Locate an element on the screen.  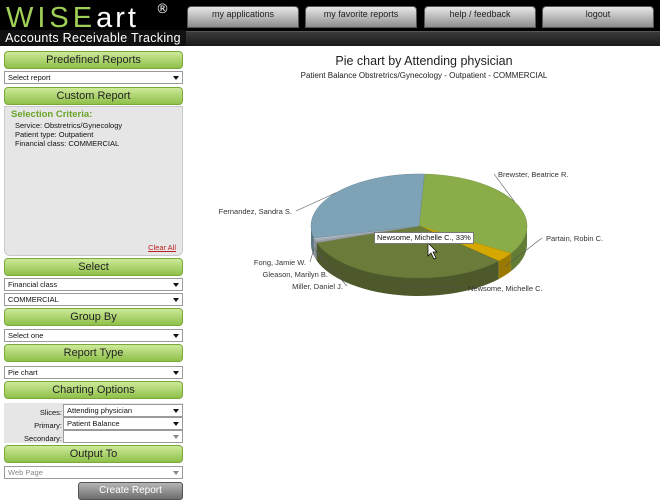
pie-label-3: Miller, Daniel J. is located at coordinates (317, 286).